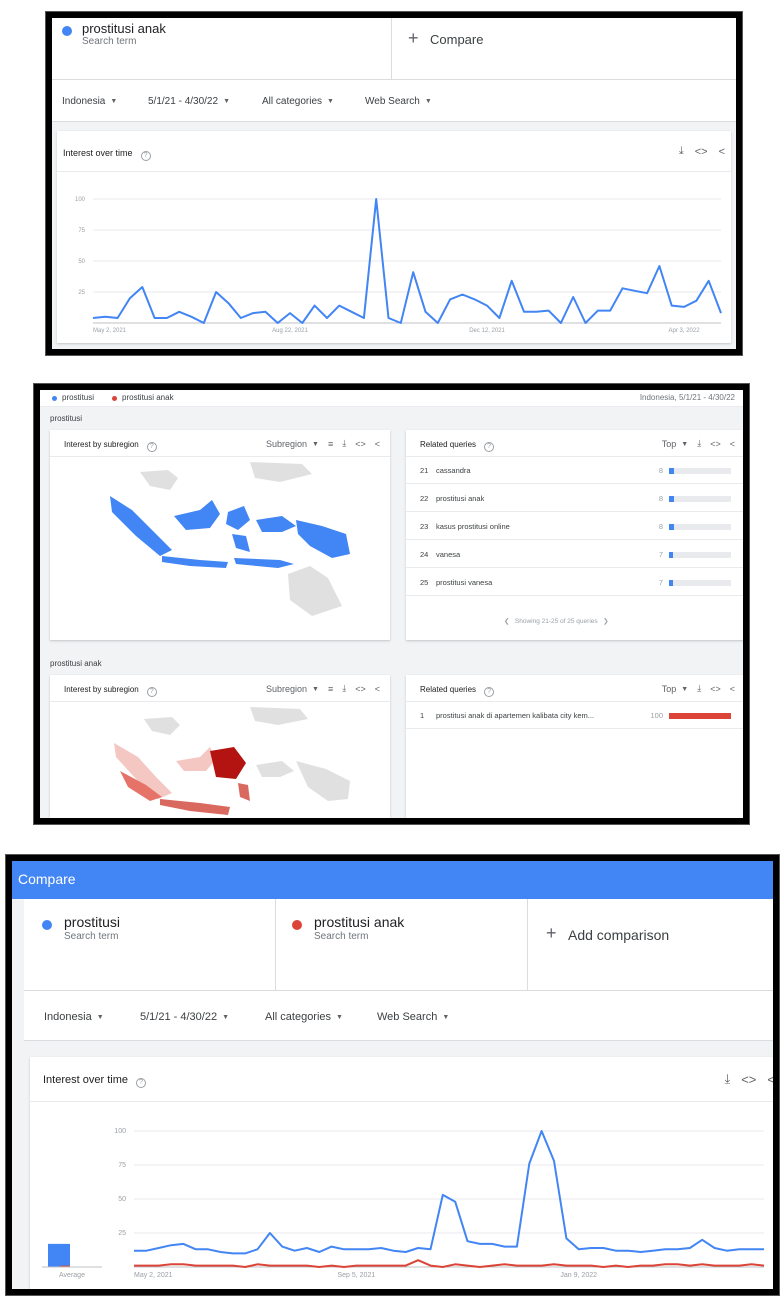 This screenshot has height=1300, width=781. Describe the element at coordinates (356, 1275) in the screenshot. I see `x-tick-label: Sep 5, 2021` at that location.